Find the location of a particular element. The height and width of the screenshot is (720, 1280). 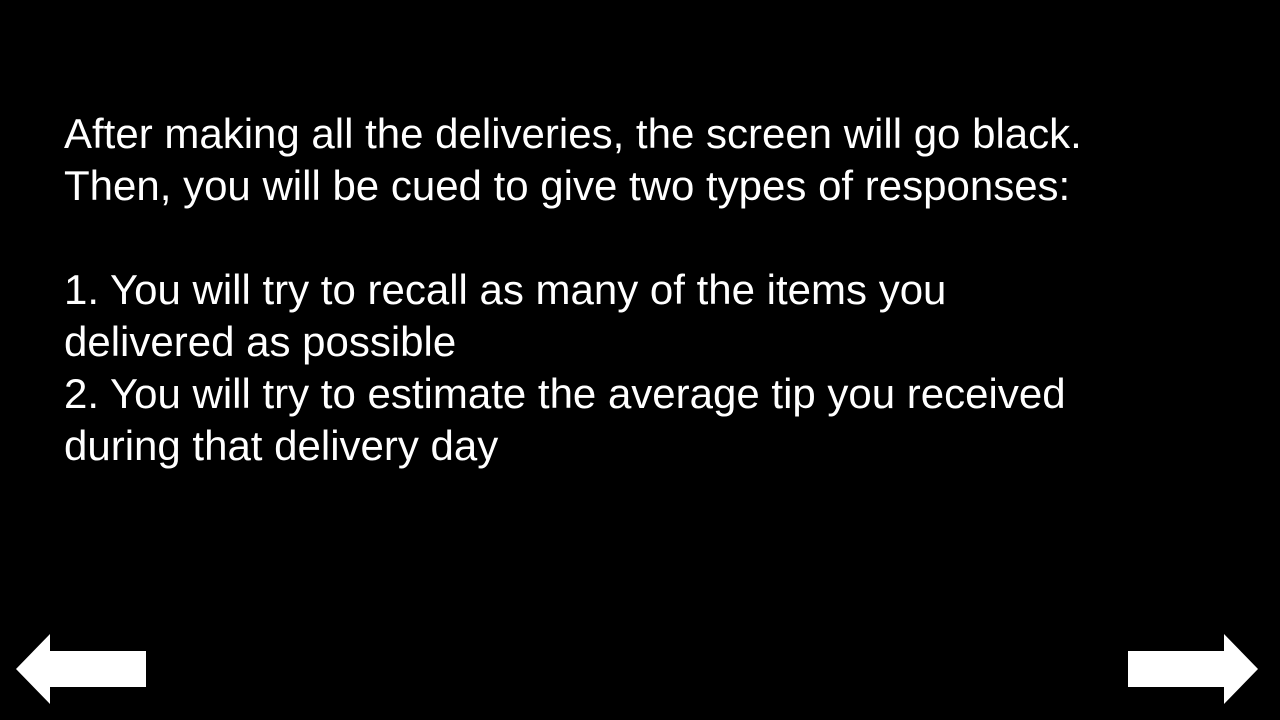

back-button is located at coordinates (81, 669).